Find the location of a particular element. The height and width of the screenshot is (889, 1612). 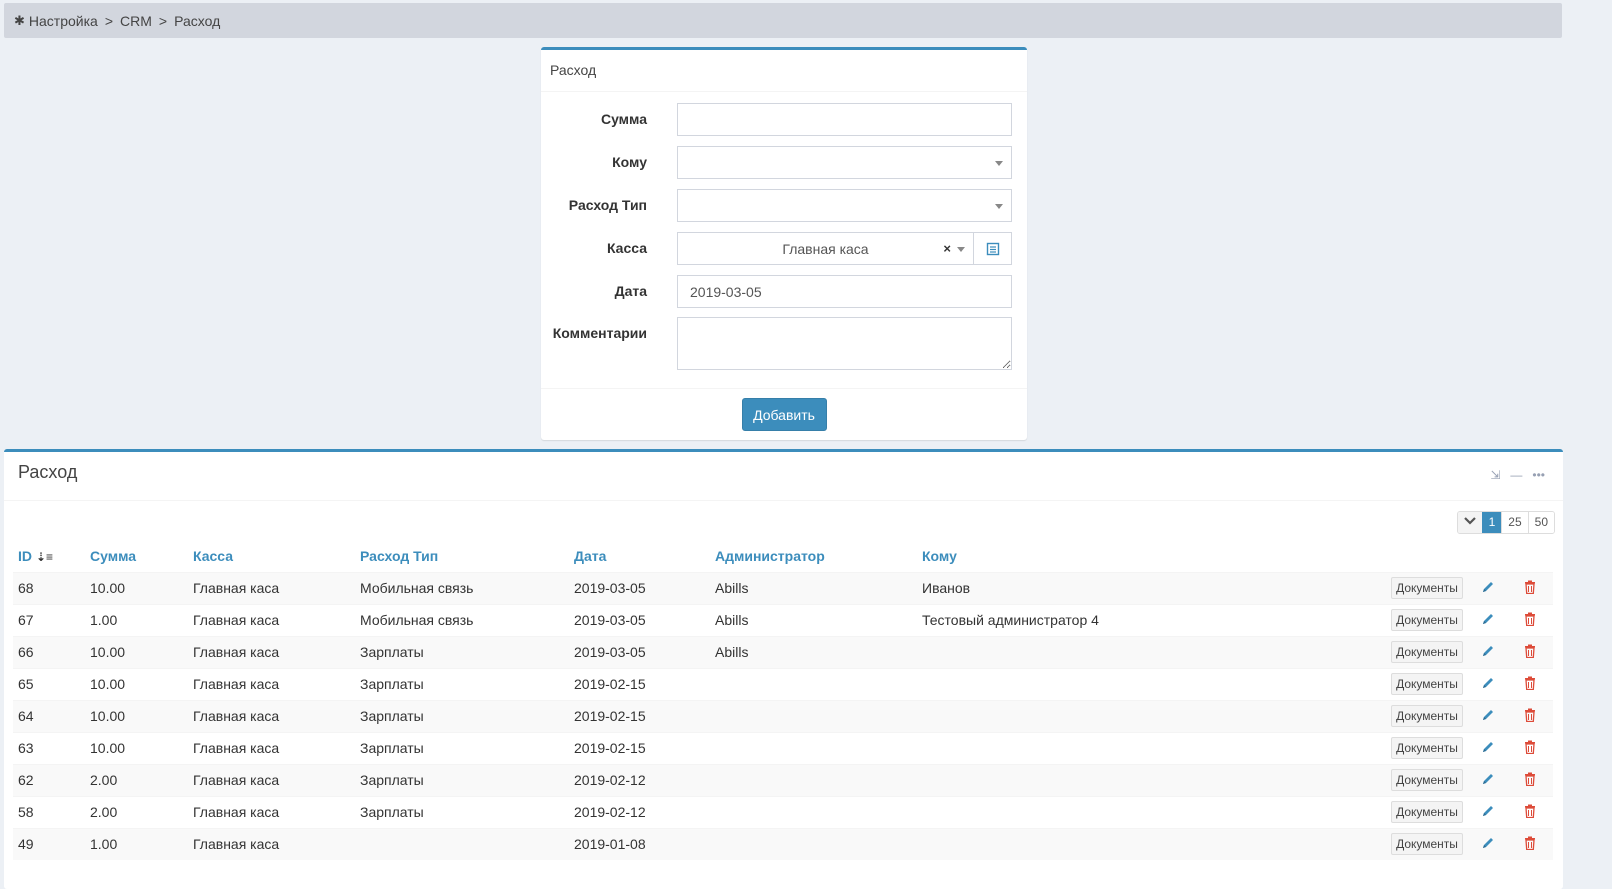

form-footer: Добавить is located at coordinates (784, 414).